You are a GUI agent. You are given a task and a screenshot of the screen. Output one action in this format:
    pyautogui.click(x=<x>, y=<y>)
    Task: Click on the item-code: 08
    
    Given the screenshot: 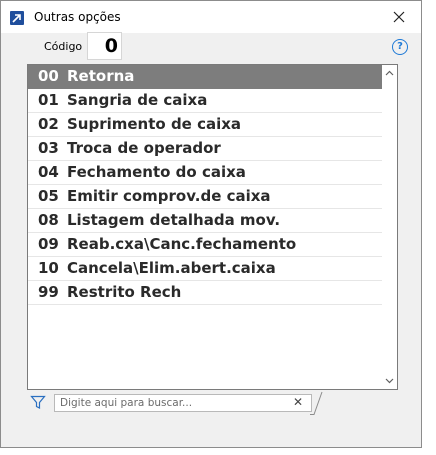 What is the action you would take?
    pyautogui.click(x=48, y=220)
    